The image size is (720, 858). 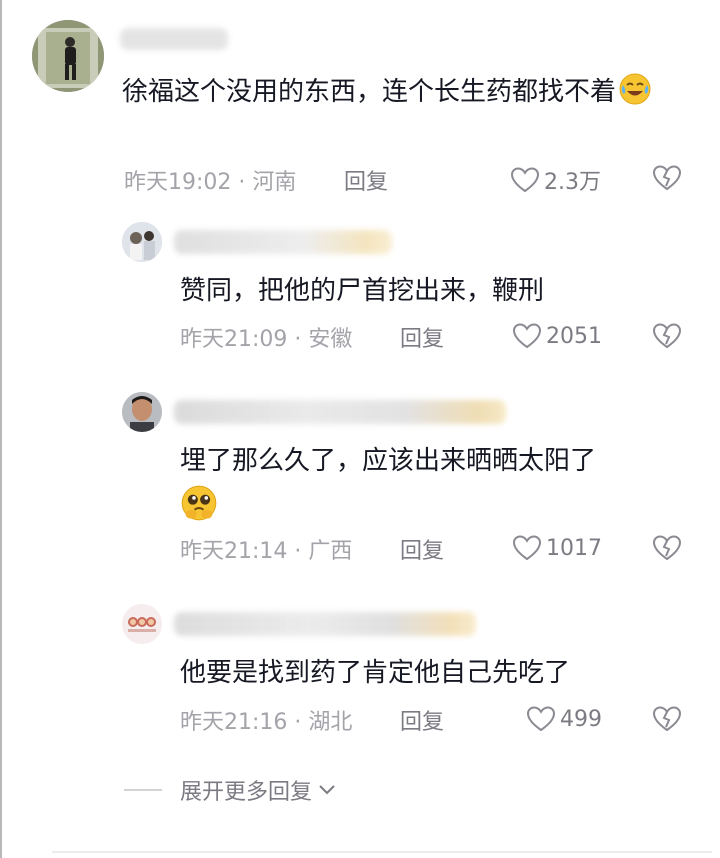 I want to click on comment-text-content: 徐福这个没用的东西，连个长生药都找不着, so click(x=369, y=92).